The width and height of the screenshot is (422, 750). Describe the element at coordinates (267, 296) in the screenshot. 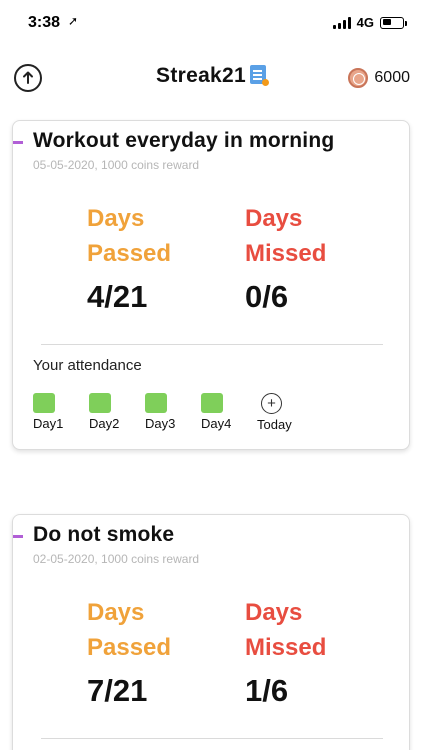

I see `days-missed-value: 0/6` at that location.